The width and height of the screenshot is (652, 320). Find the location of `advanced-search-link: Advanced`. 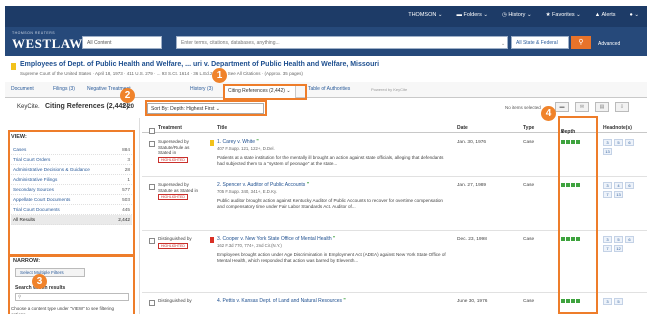

advanced-search-link: Advanced is located at coordinates (609, 44).